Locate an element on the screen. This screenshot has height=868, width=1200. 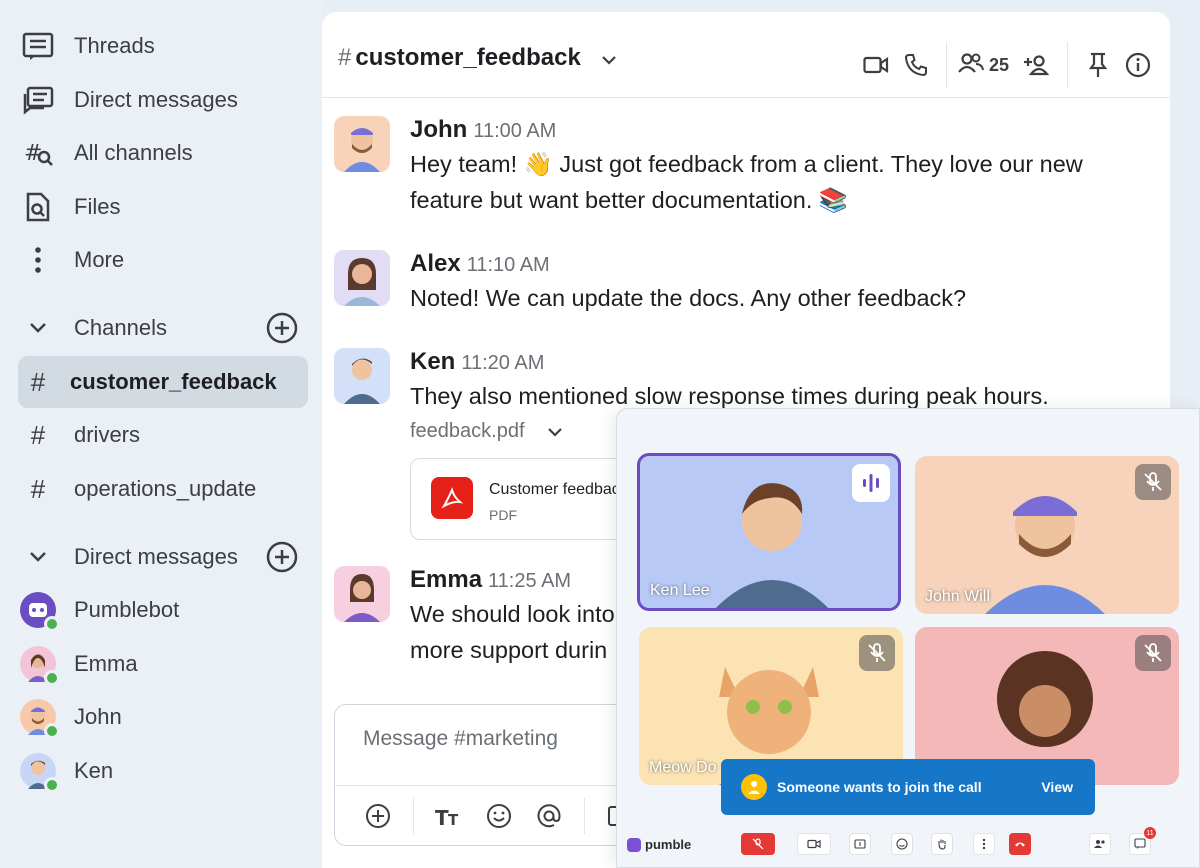
attachment-toggle: feedback.pdf is located at coordinates (486, 431).